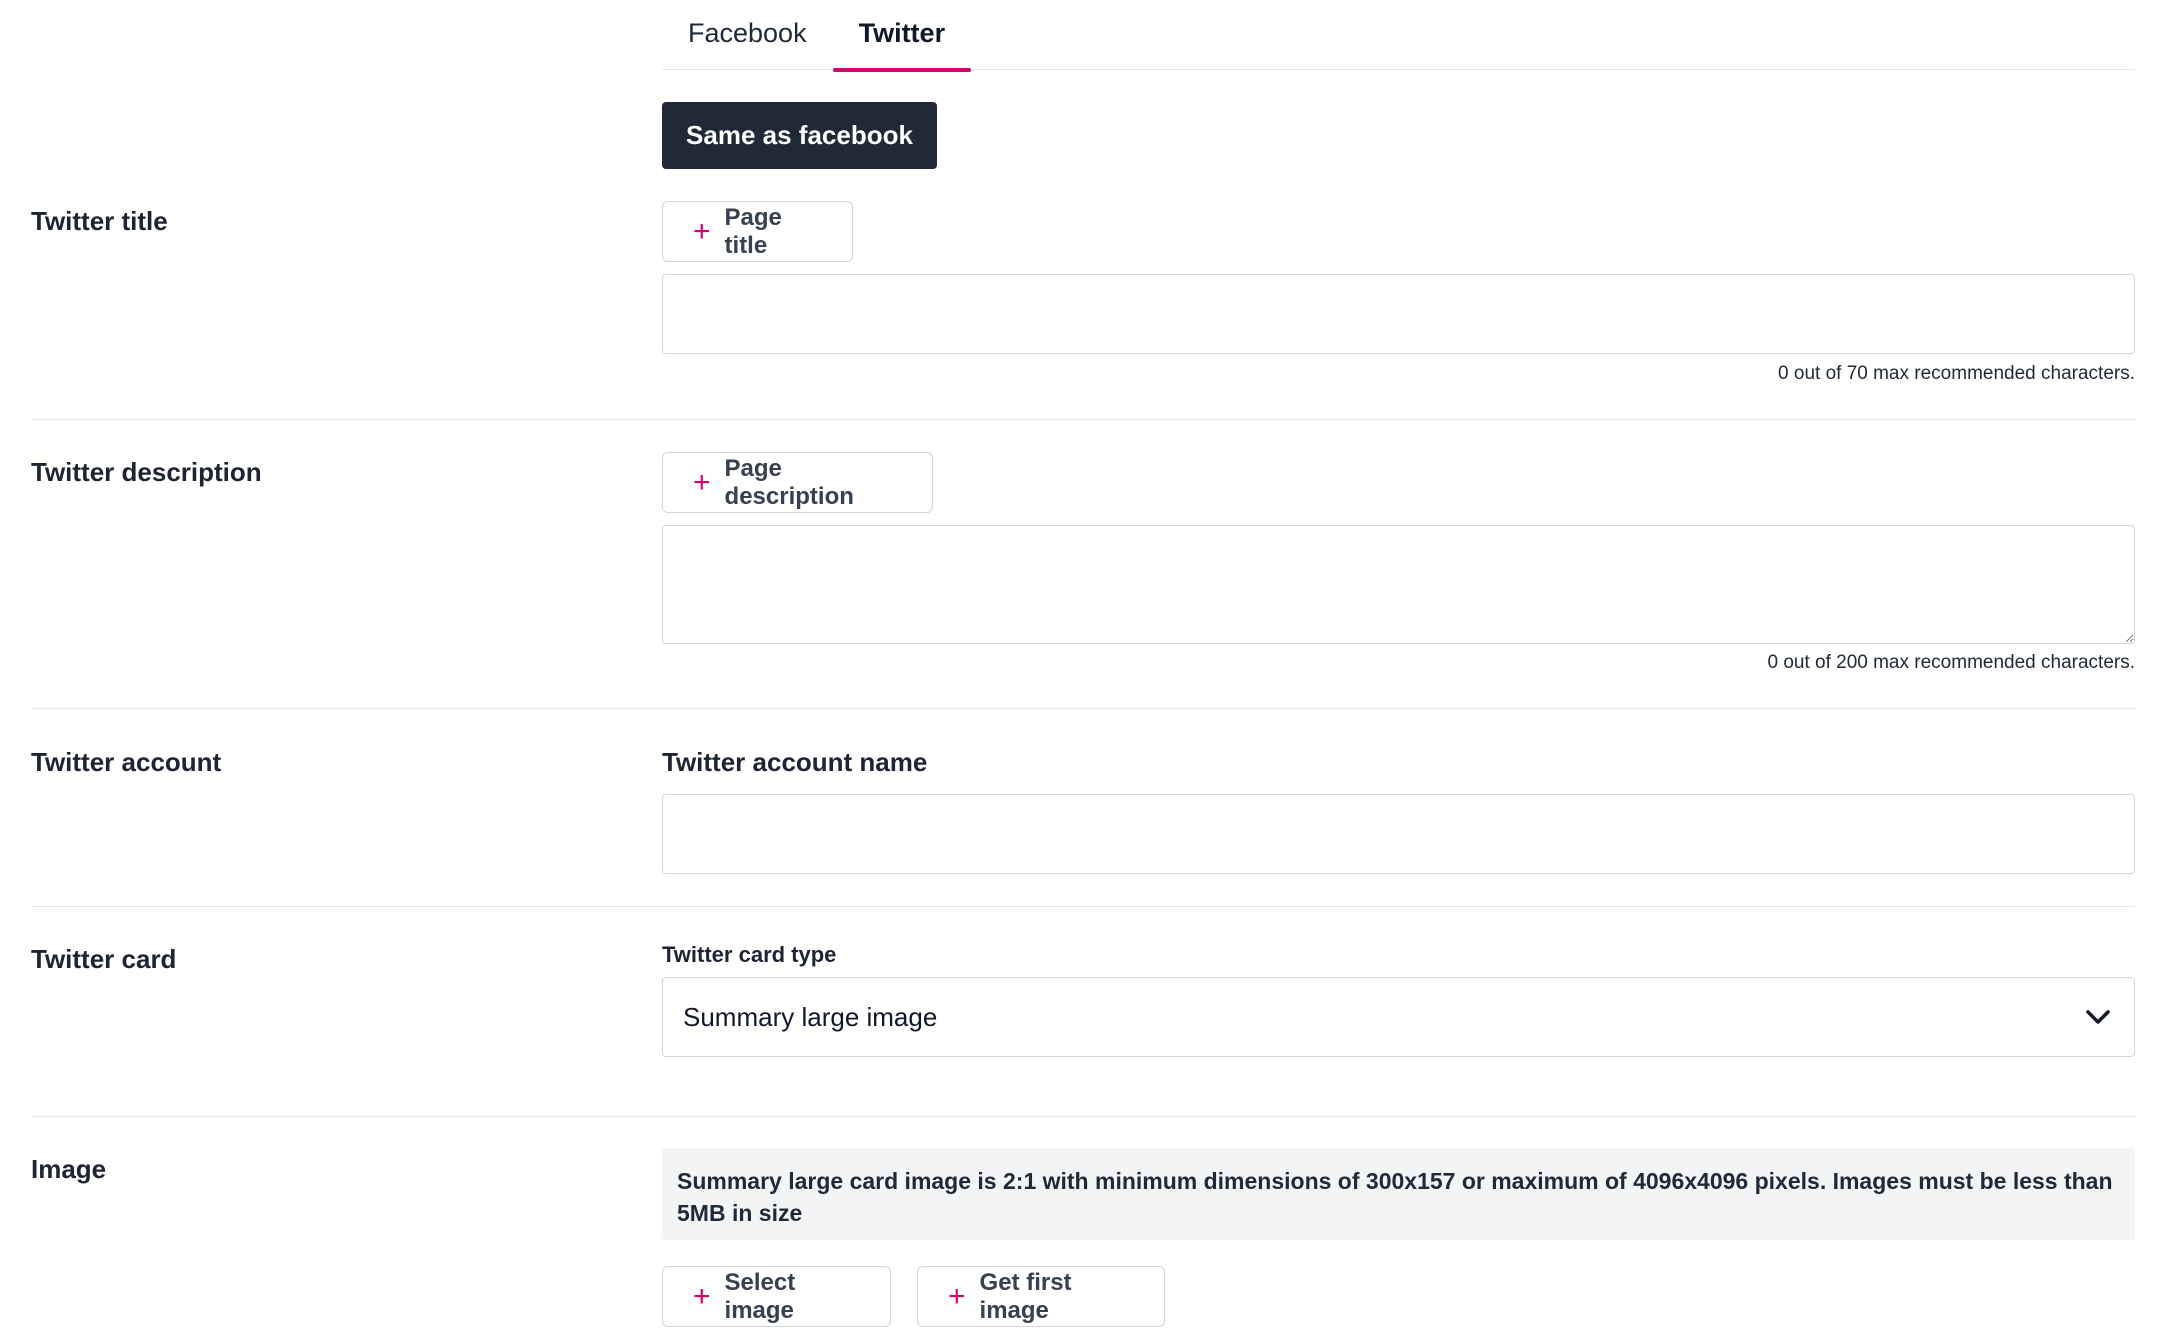  I want to click on get-first-image-button: + Get first image, so click(1041, 1296).